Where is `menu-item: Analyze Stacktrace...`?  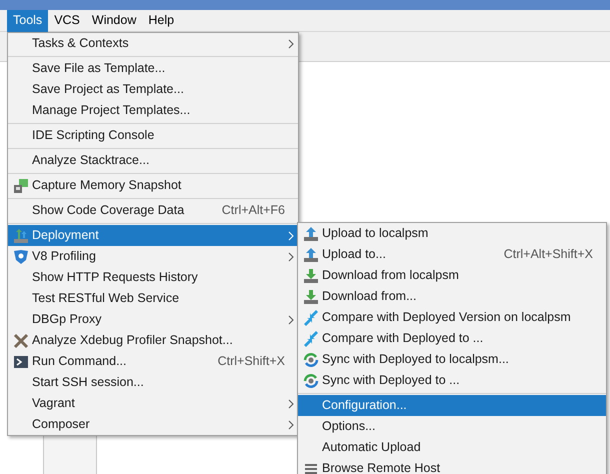 menu-item: Analyze Stacktrace... is located at coordinates (153, 160).